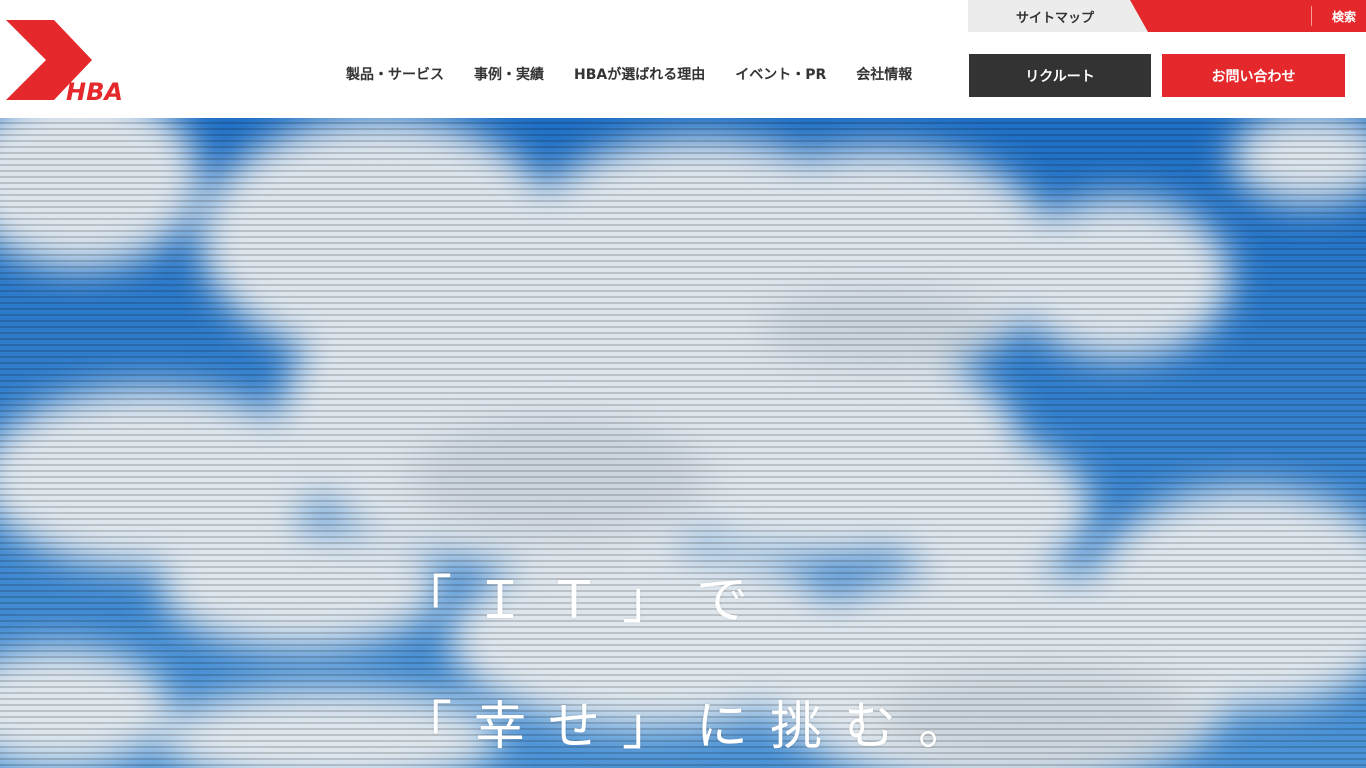  What do you see at coordinates (1055, 16) in the screenshot?
I see `sitemap-link: サイトマップ` at bounding box center [1055, 16].